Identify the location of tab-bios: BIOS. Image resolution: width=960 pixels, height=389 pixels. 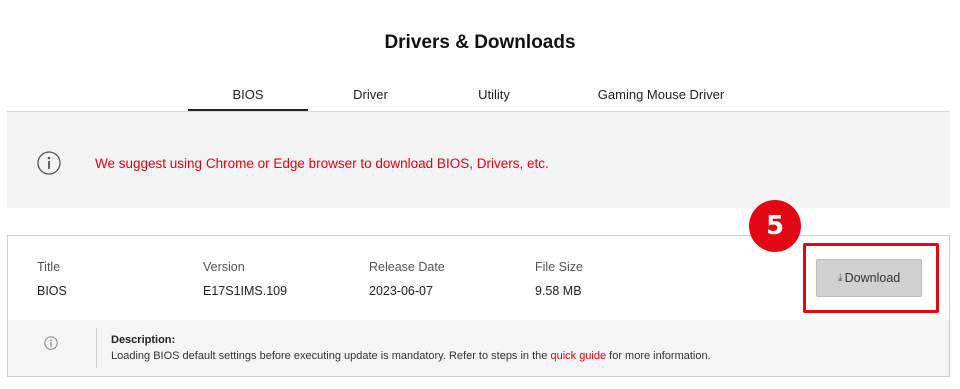
(248, 95).